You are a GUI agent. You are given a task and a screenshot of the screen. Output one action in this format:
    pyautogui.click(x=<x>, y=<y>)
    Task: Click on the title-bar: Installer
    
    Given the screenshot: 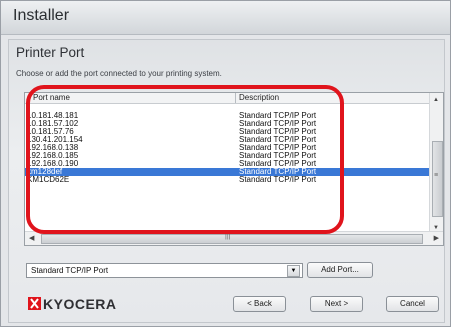 What is the action you would take?
    pyautogui.click(x=225, y=18)
    